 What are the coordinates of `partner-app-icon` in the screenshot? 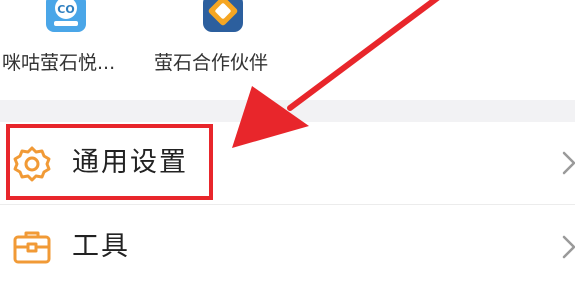 It's located at (223, 16).